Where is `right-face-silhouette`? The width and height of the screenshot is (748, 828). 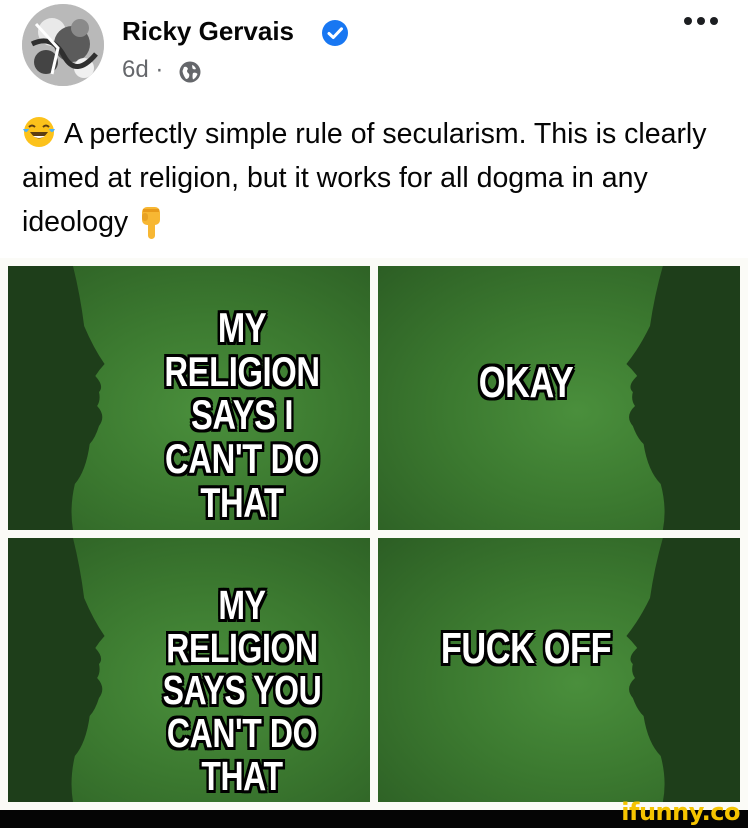 right-face-silhouette is located at coordinates (683, 670).